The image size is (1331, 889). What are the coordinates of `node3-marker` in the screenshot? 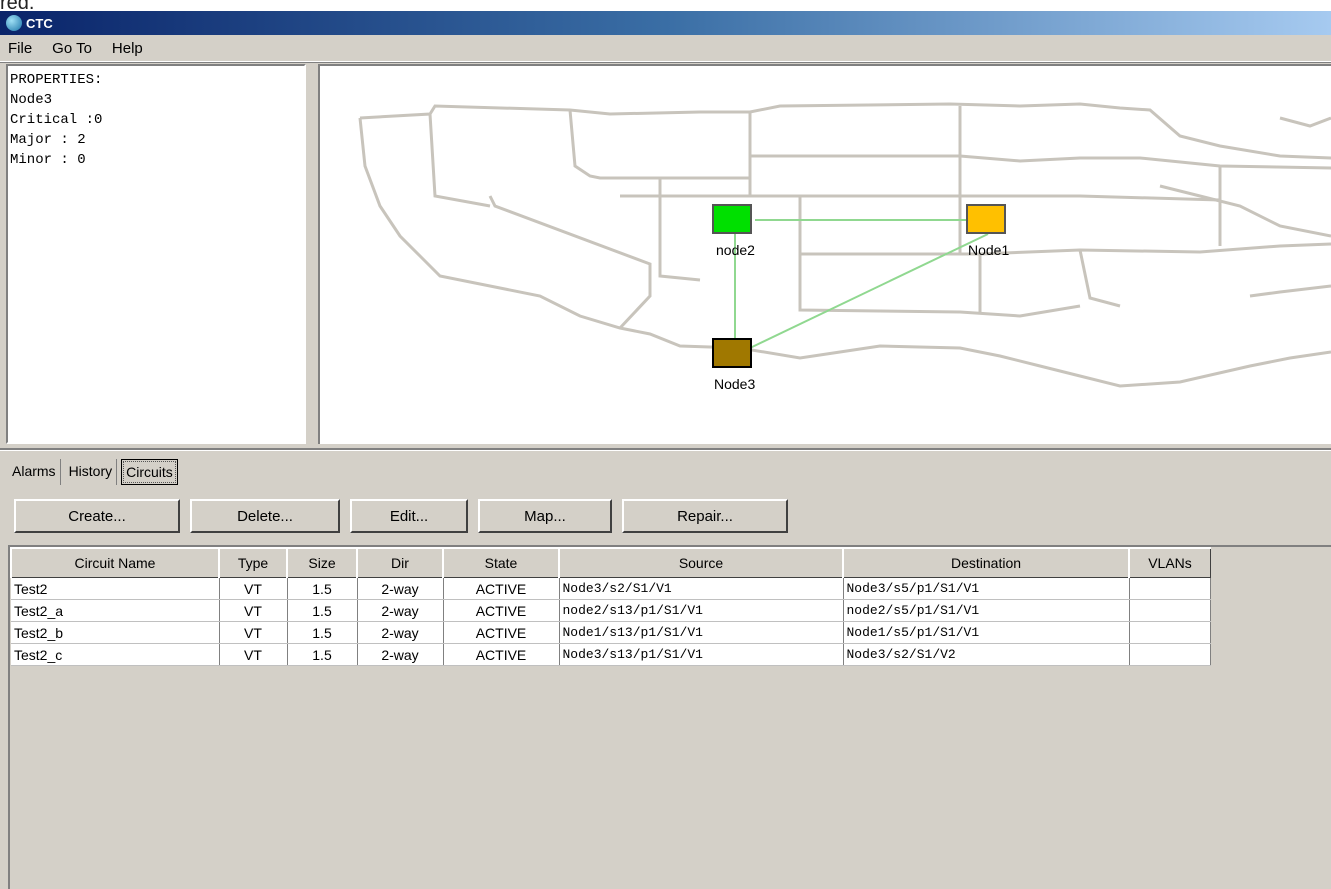 It's located at (732, 353).